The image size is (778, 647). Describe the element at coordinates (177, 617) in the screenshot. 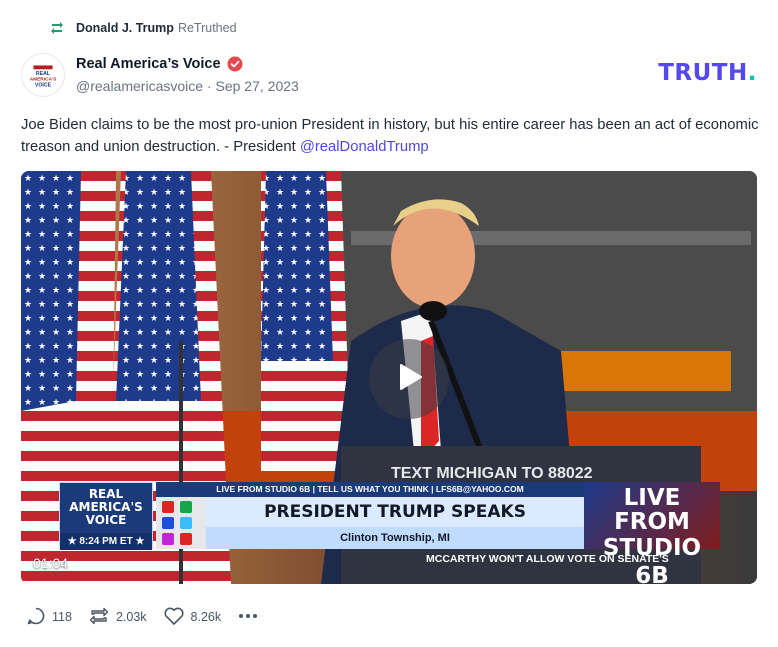

I see `heart-icon` at that location.